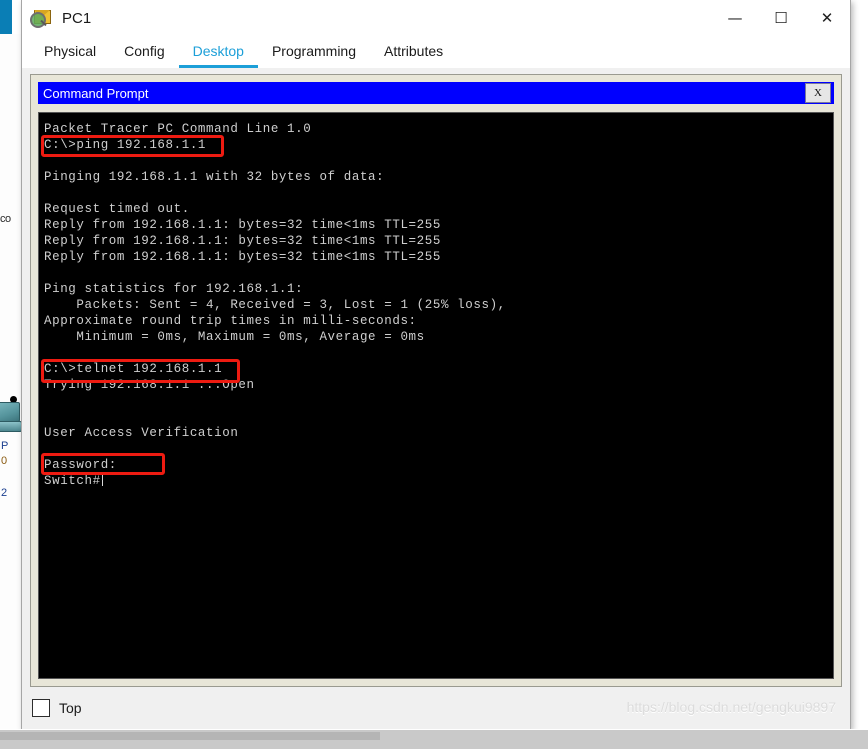 The height and width of the screenshot is (749, 868). I want to click on inspect-envelope-icon, so click(41, 19).